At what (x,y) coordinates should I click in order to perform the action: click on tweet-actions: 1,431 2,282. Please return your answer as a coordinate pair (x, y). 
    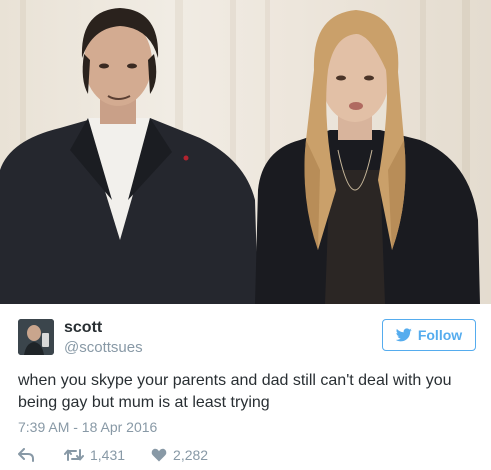
    Looking at the image, I should click on (113, 455).